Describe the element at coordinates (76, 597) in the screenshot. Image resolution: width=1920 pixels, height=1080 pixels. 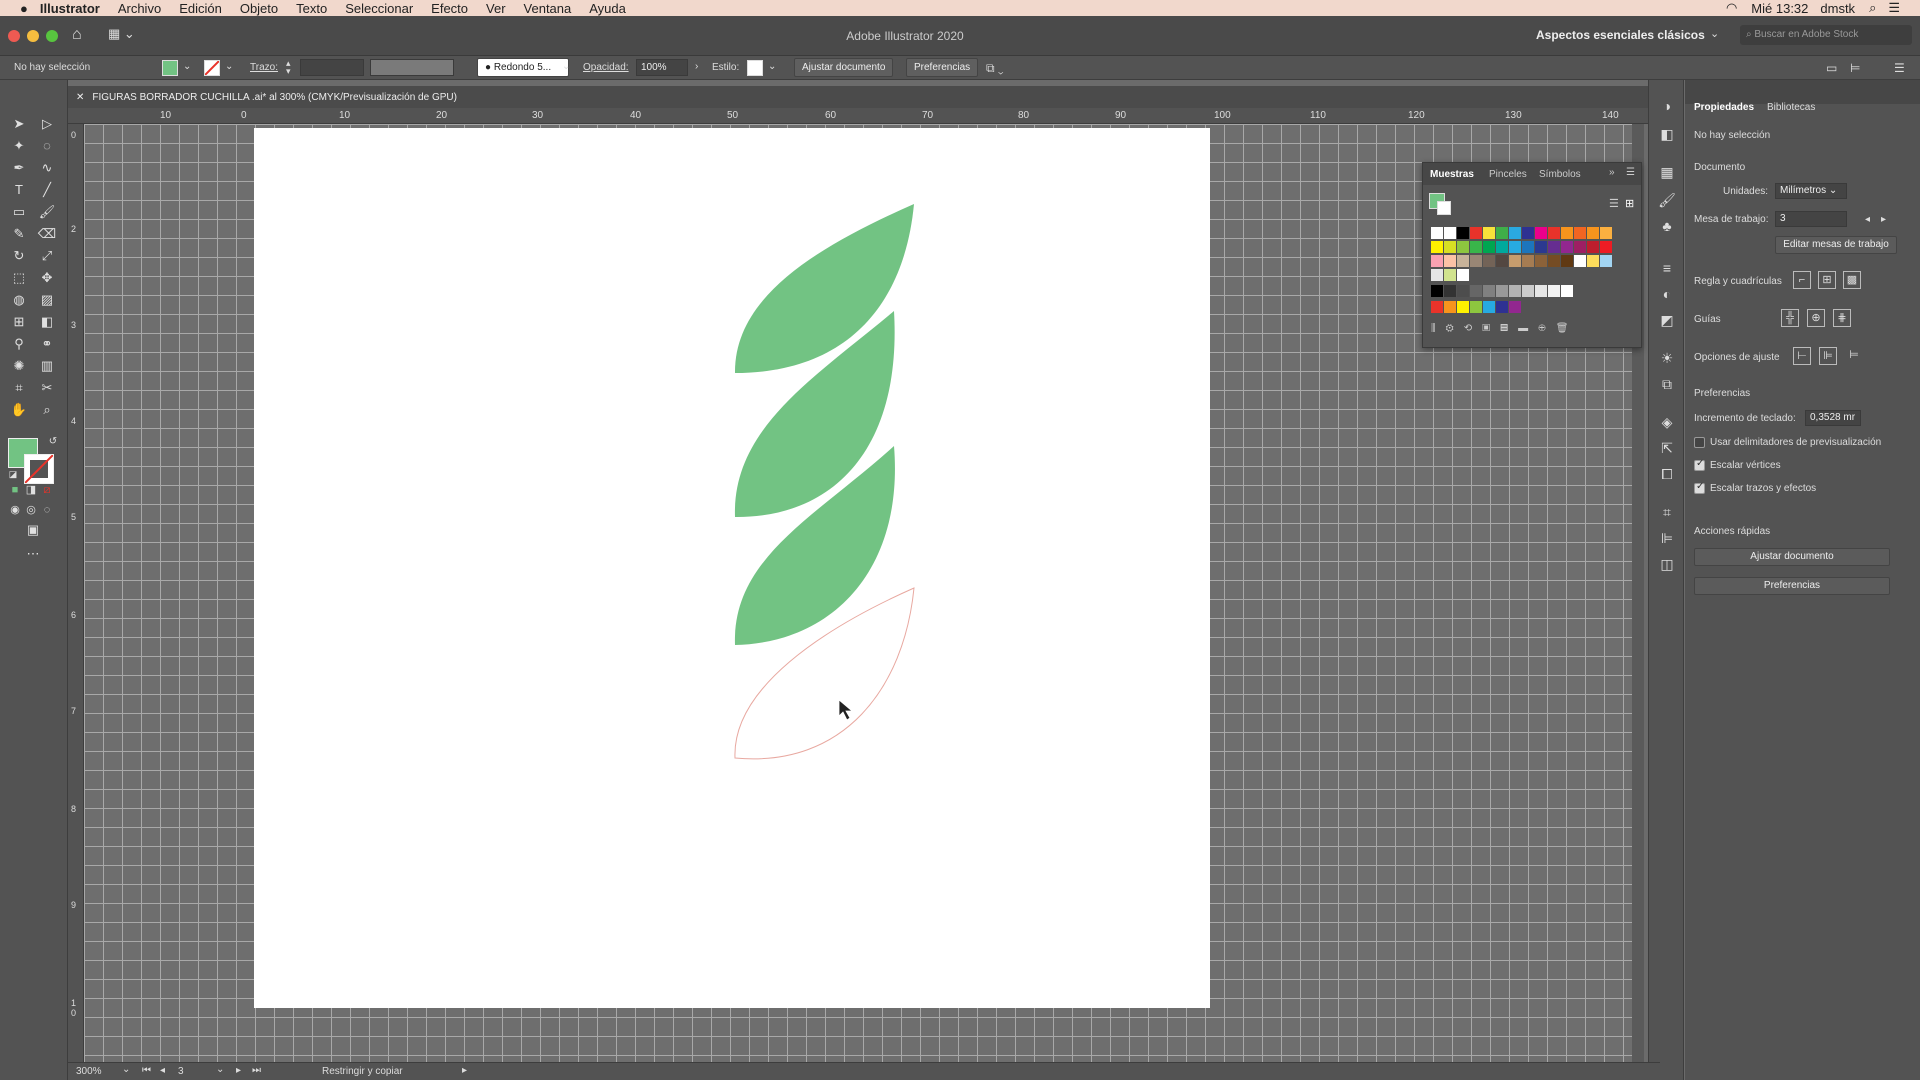
I see `vertical-ruler: 0 2 3 4 5 6 7 8 9 1 0` at that location.